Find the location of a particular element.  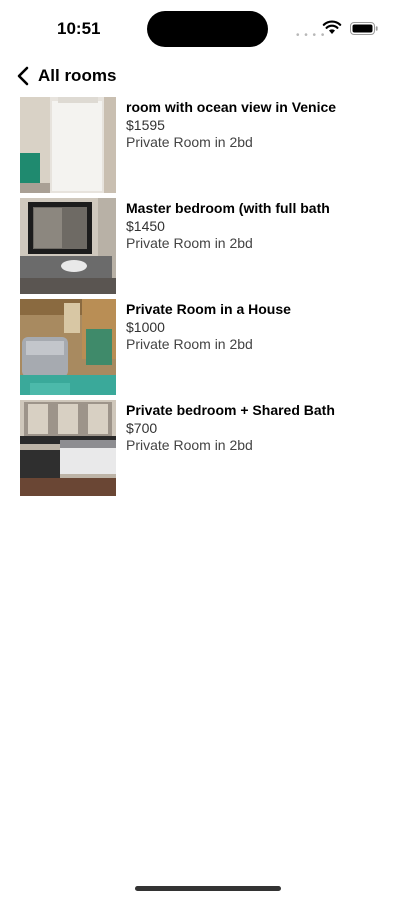

room-price: $1595 is located at coordinates (145, 125).